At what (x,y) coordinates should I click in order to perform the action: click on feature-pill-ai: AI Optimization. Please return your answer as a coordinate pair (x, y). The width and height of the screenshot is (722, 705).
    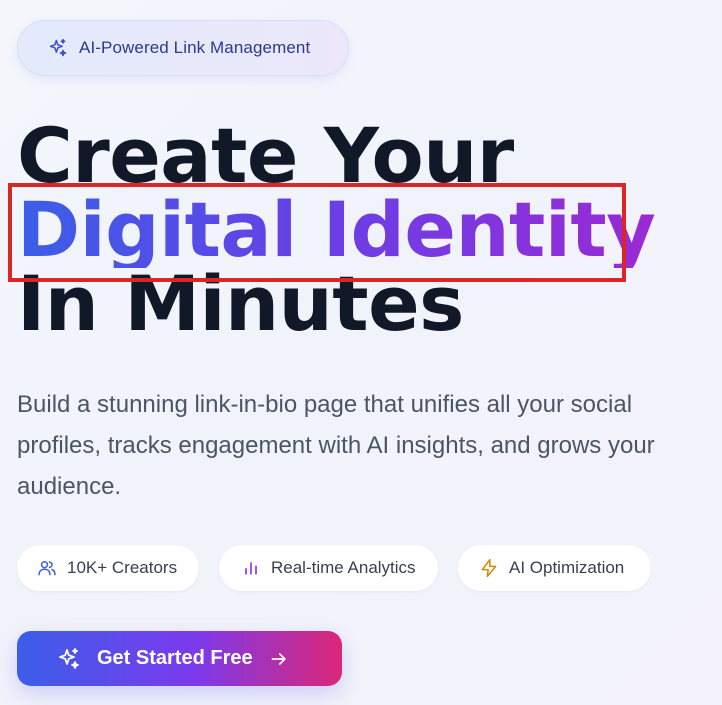
    Looking at the image, I should click on (554, 568).